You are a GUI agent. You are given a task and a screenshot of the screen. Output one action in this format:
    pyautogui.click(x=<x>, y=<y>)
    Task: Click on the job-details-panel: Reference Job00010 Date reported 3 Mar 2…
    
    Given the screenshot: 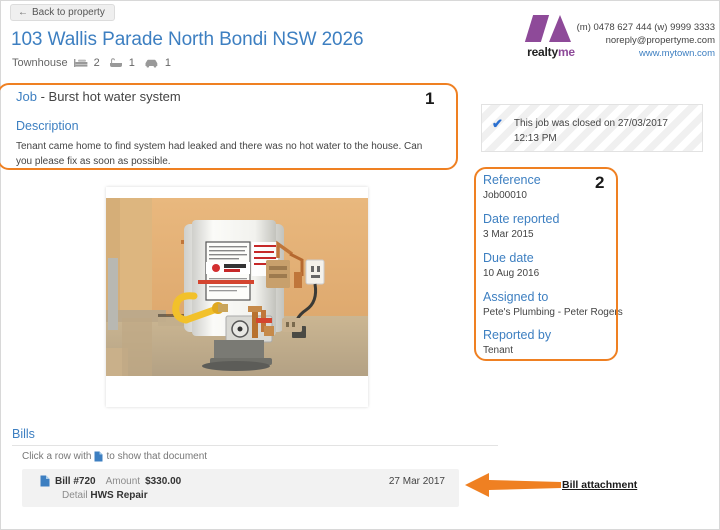 What is the action you would take?
    pyautogui.click(x=583, y=270)
    